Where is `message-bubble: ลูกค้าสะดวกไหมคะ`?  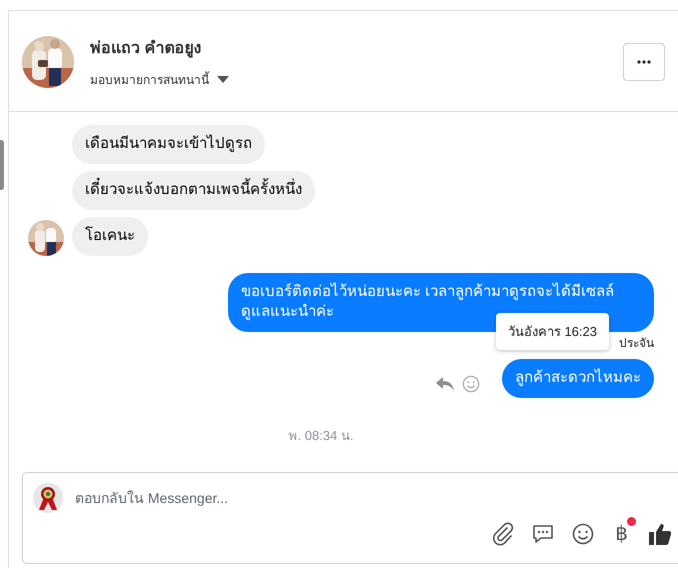
message-bubble: ลูกค้าสะดวกไหมคะ is located at coordinates (578, 378).